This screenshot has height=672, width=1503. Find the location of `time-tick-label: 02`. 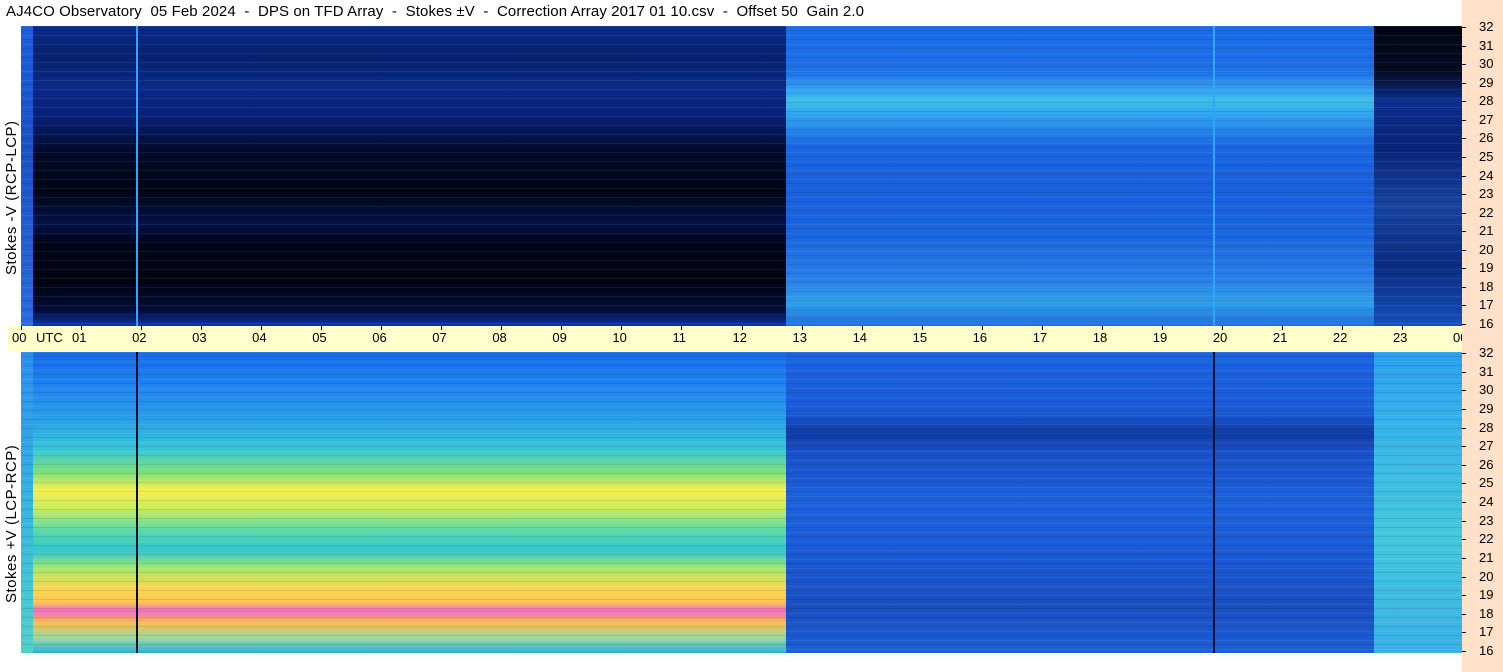

time-tick-label: 02 is located at coordinates (139, 337).